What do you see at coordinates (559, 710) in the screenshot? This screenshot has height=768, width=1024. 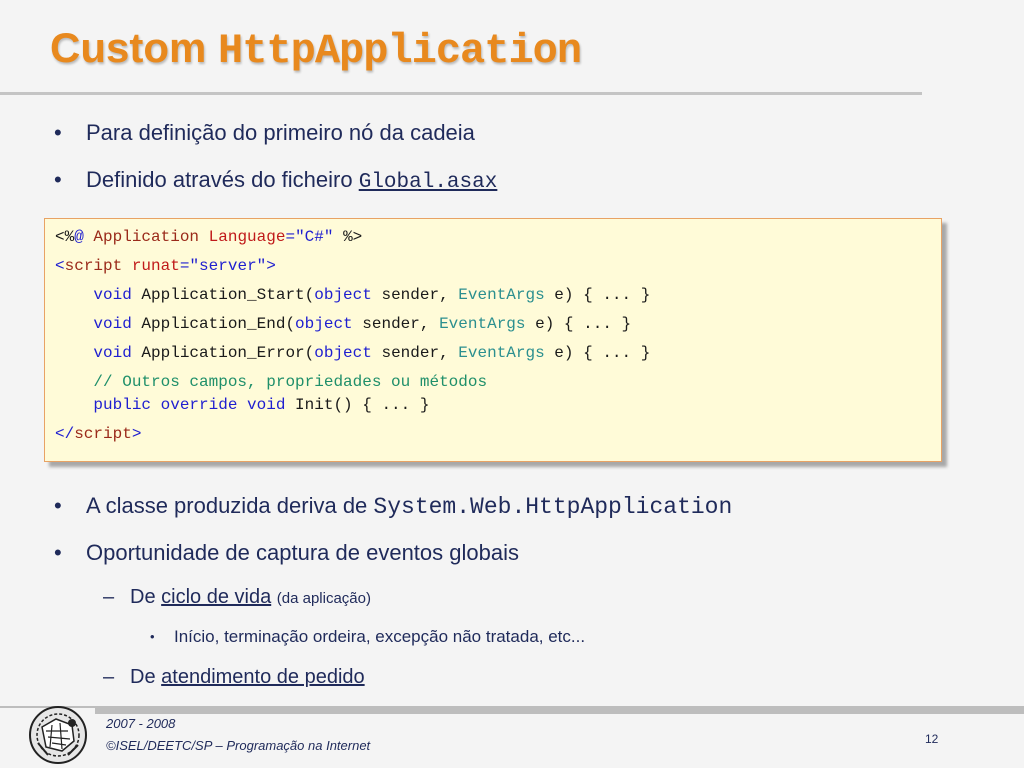 I see `footer-divider` at bounding box center [559, 710].